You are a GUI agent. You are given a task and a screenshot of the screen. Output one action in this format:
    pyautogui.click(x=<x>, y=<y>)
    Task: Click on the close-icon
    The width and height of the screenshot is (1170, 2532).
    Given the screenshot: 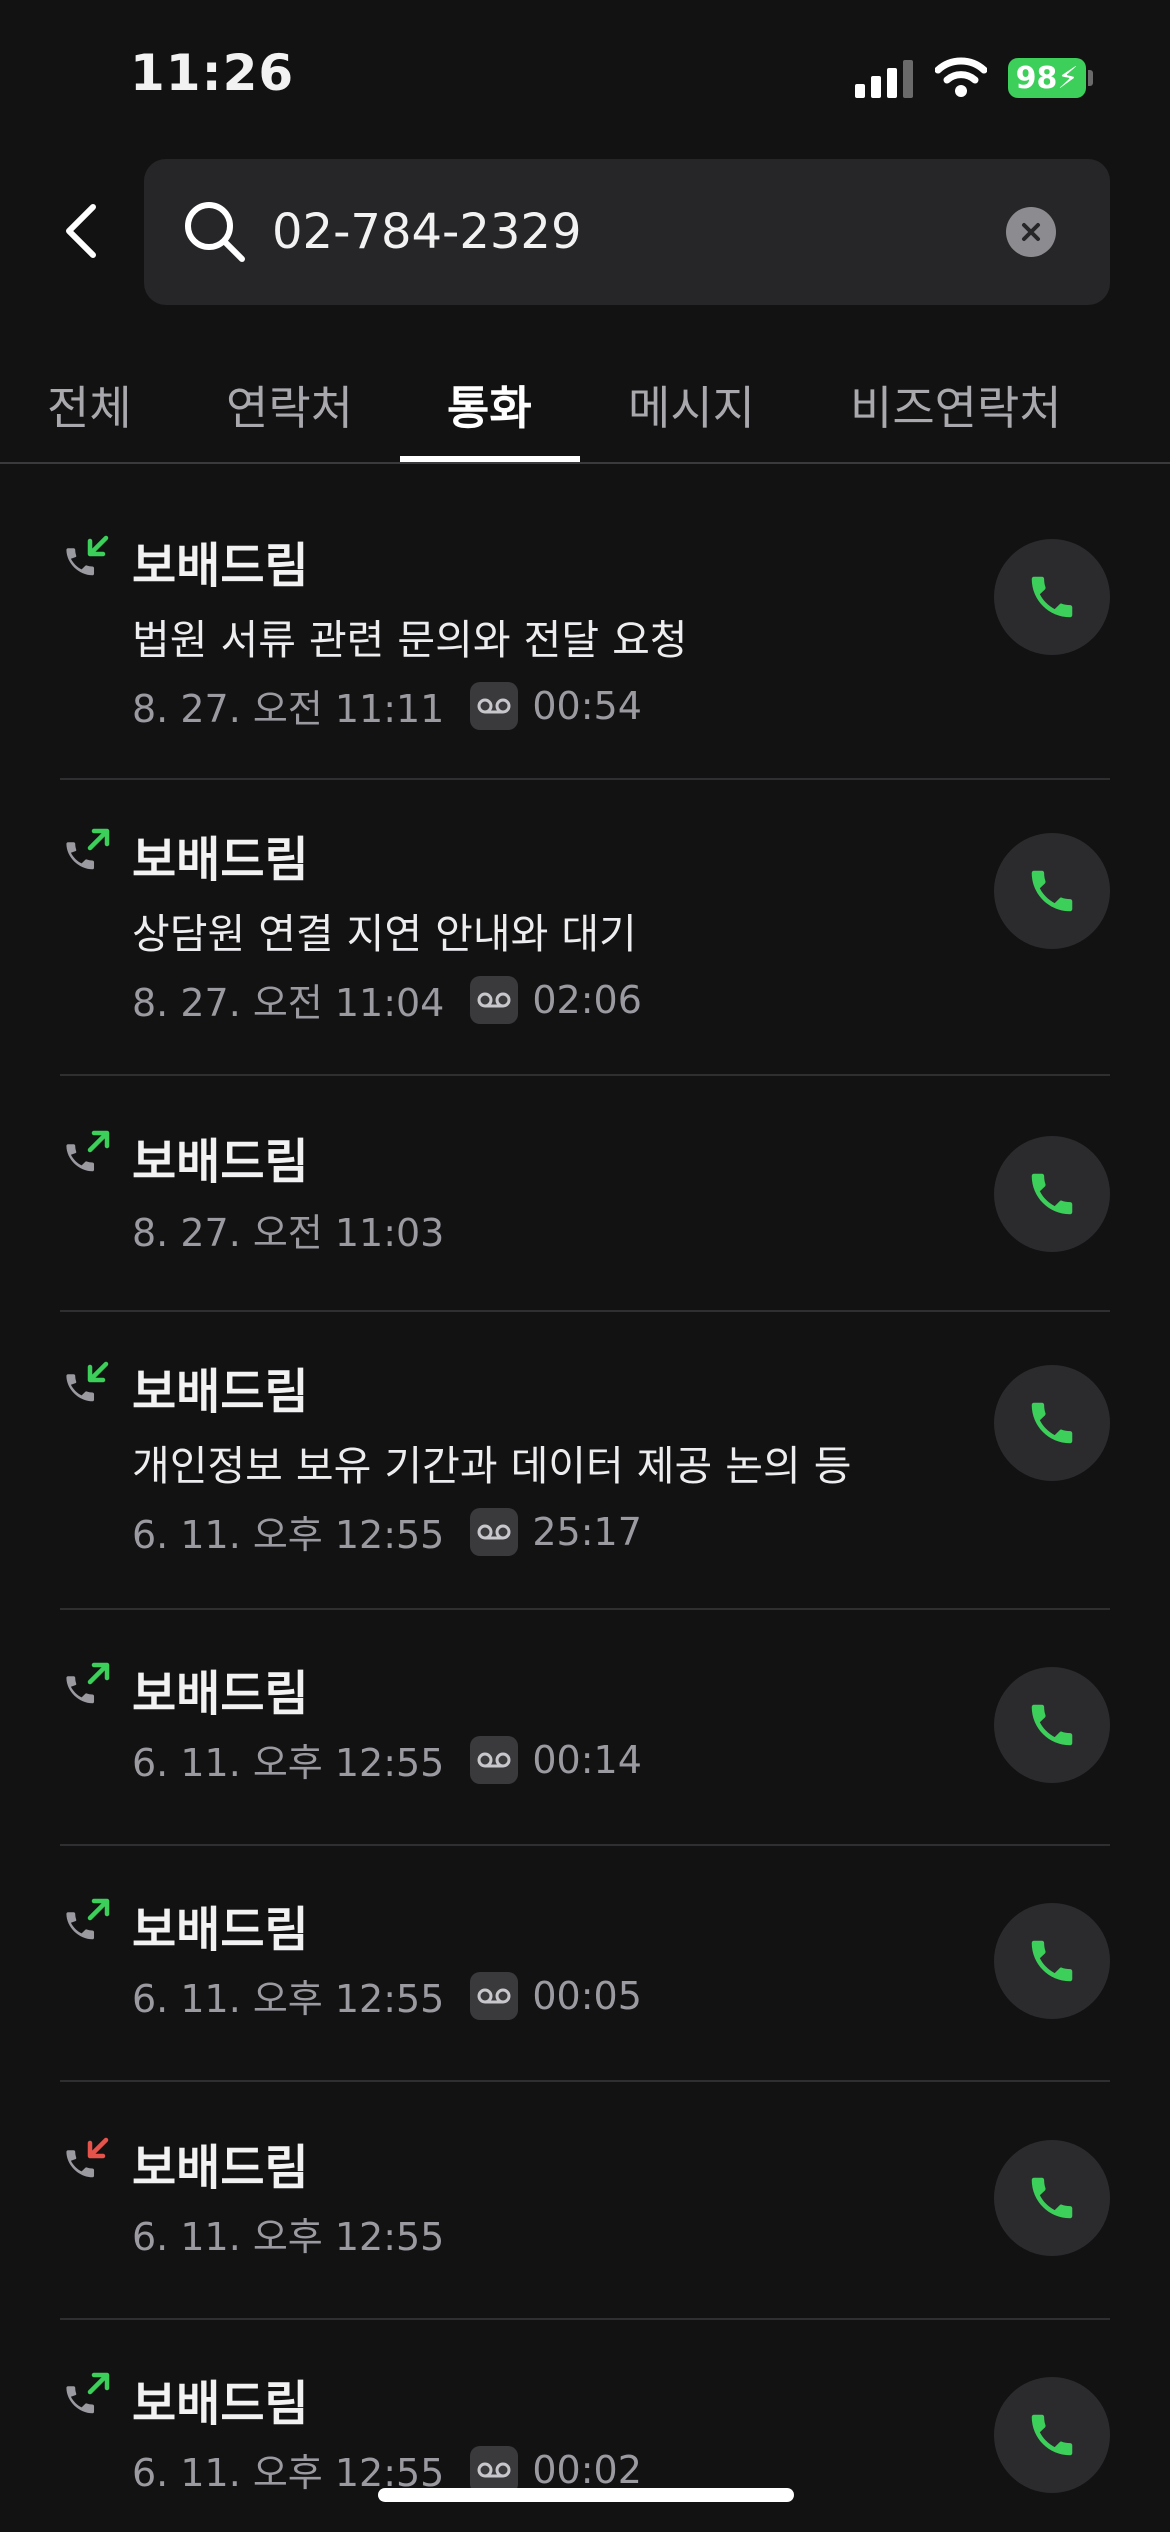 What is the action you would take?
    pyautogui.click(x=1031, y=232)
    